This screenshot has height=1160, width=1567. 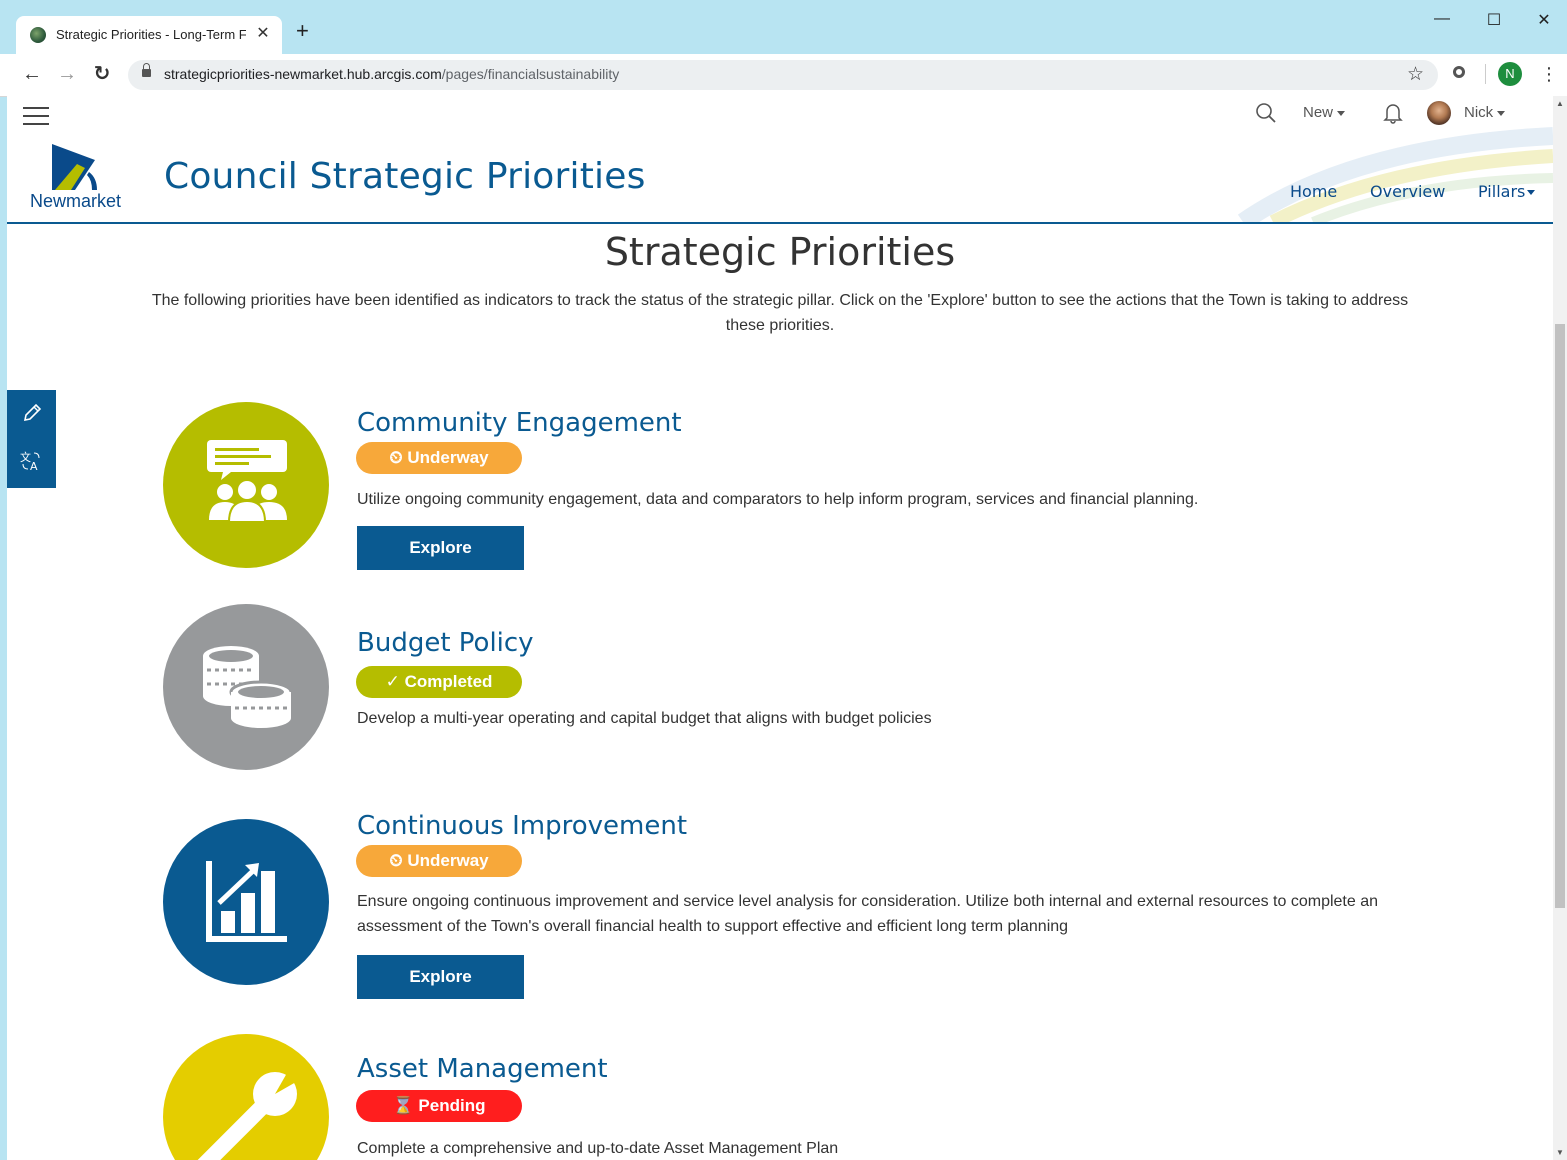 I want to click on globe-favicon-icon, so click(x=38, y=35).